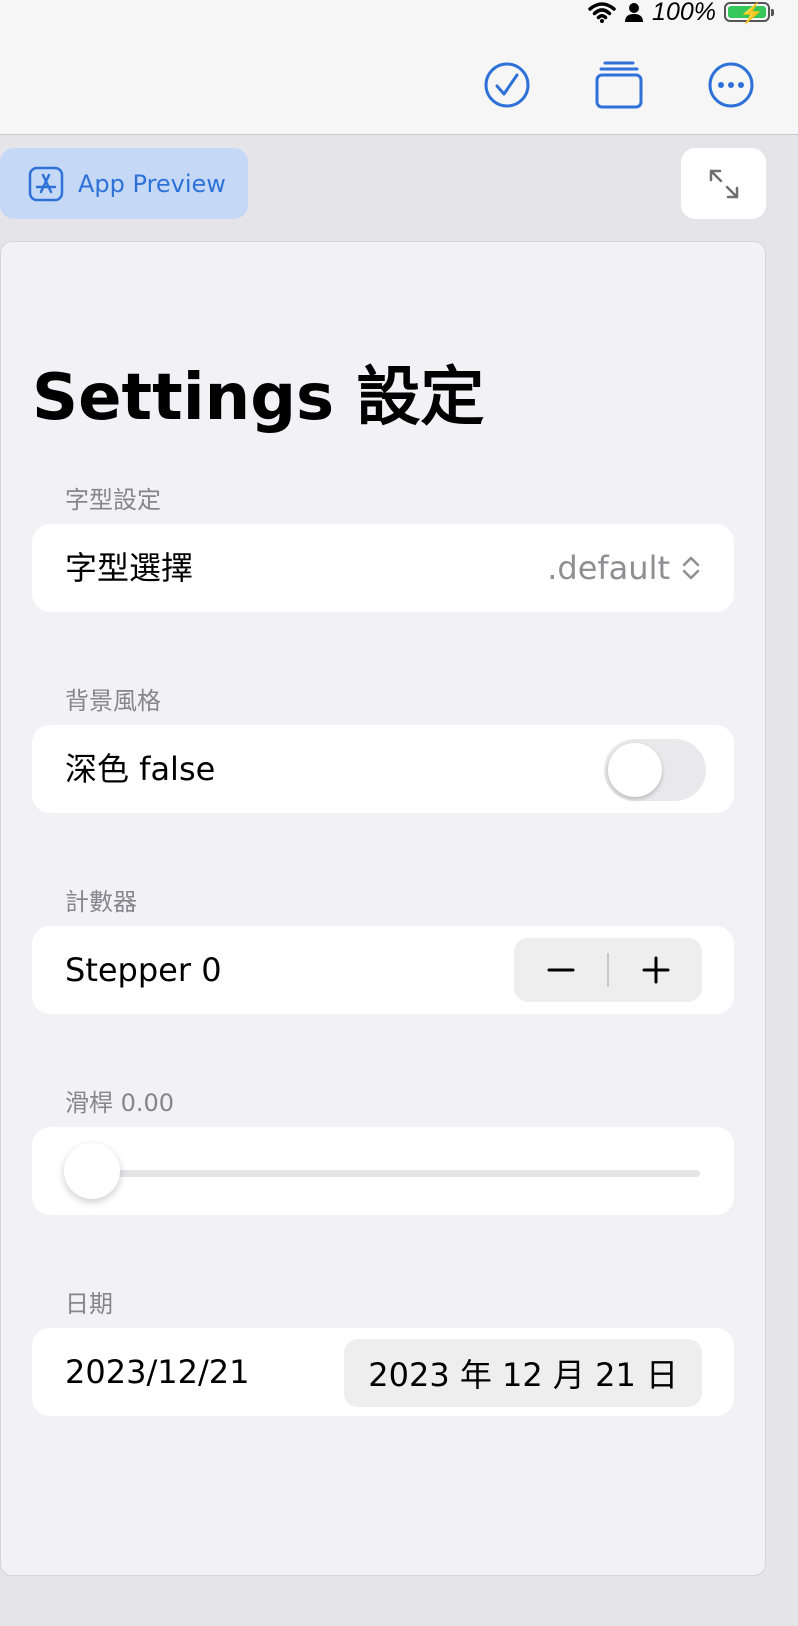 The image size is (798, 1626). Describe the element at coordinates (399, 67) in the screenshot. I see `top-toolbar: 100% ⚡` at that location.